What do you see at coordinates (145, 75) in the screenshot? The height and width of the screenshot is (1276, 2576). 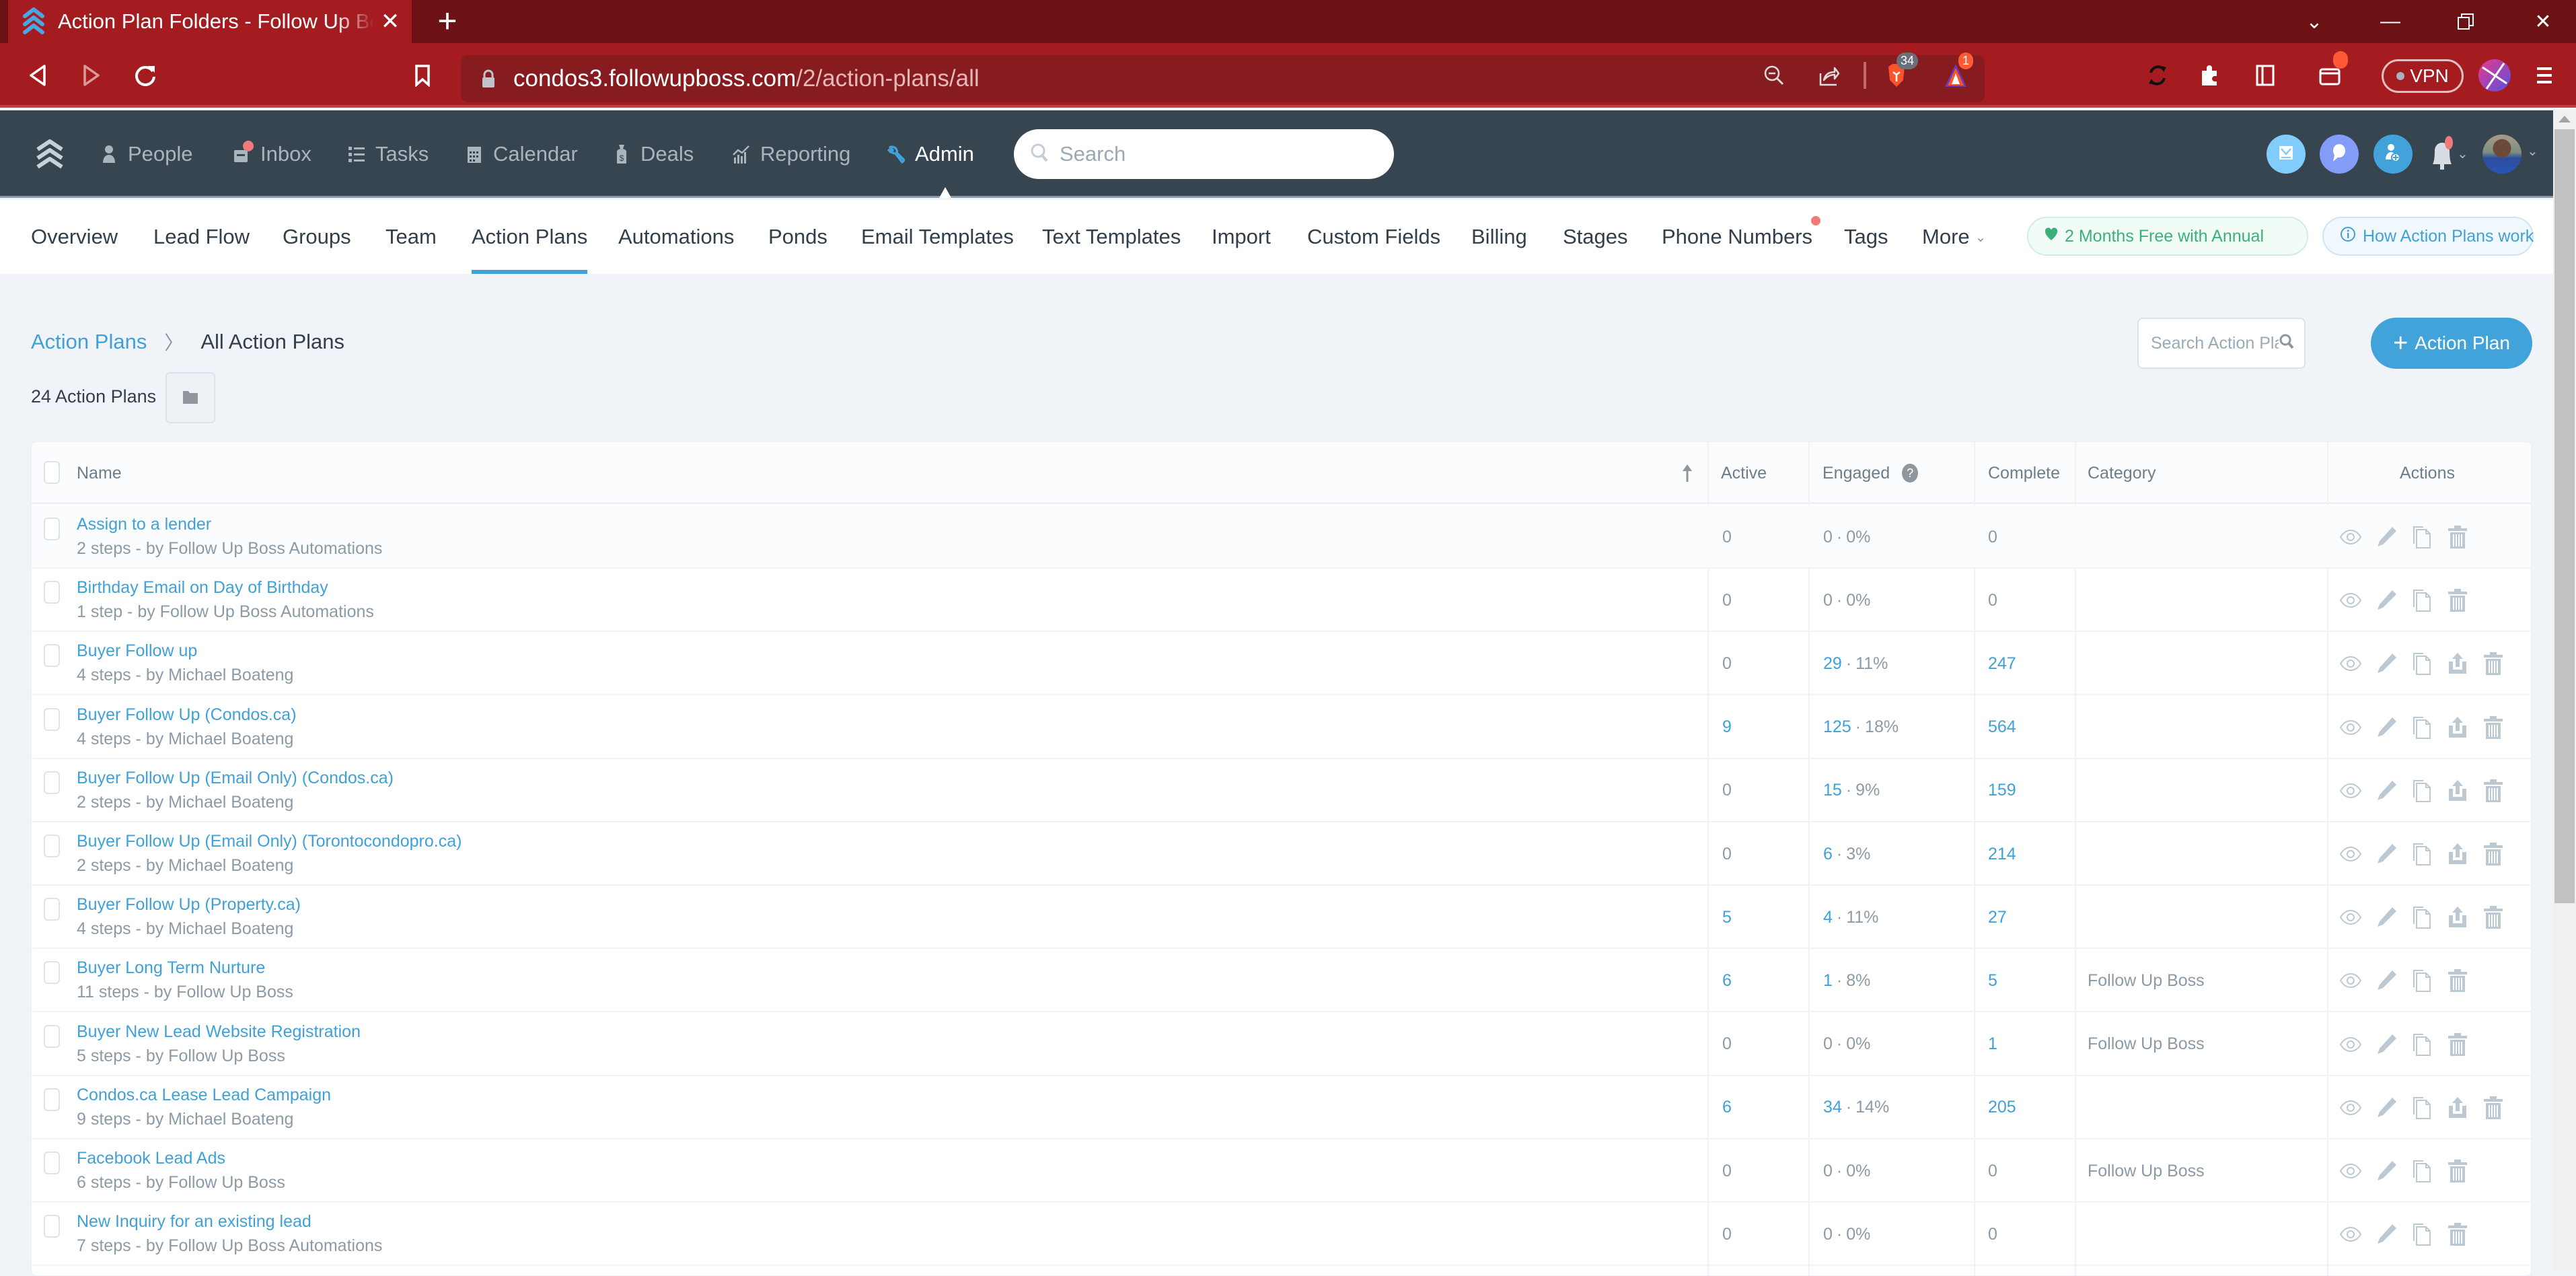 I see `reload-button` at bounding box center [145, 75].